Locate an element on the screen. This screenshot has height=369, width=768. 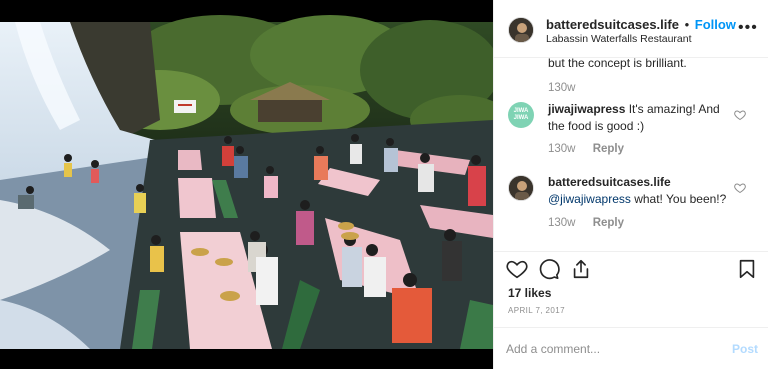
avatar-logo-text: JIWA JIWA is located at coordinates (521, 114).